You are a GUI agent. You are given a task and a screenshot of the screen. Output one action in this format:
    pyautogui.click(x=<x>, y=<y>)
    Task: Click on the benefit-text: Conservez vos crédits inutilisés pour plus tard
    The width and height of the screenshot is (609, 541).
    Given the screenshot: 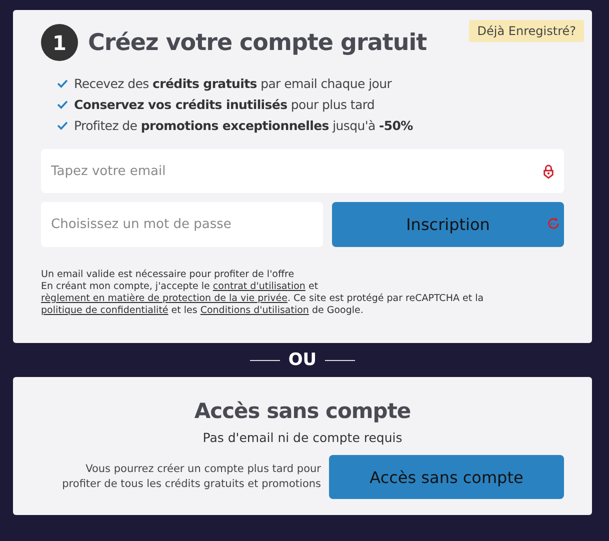 What is the action you would take?
    pyautogui.click(x=224, y=105)
    